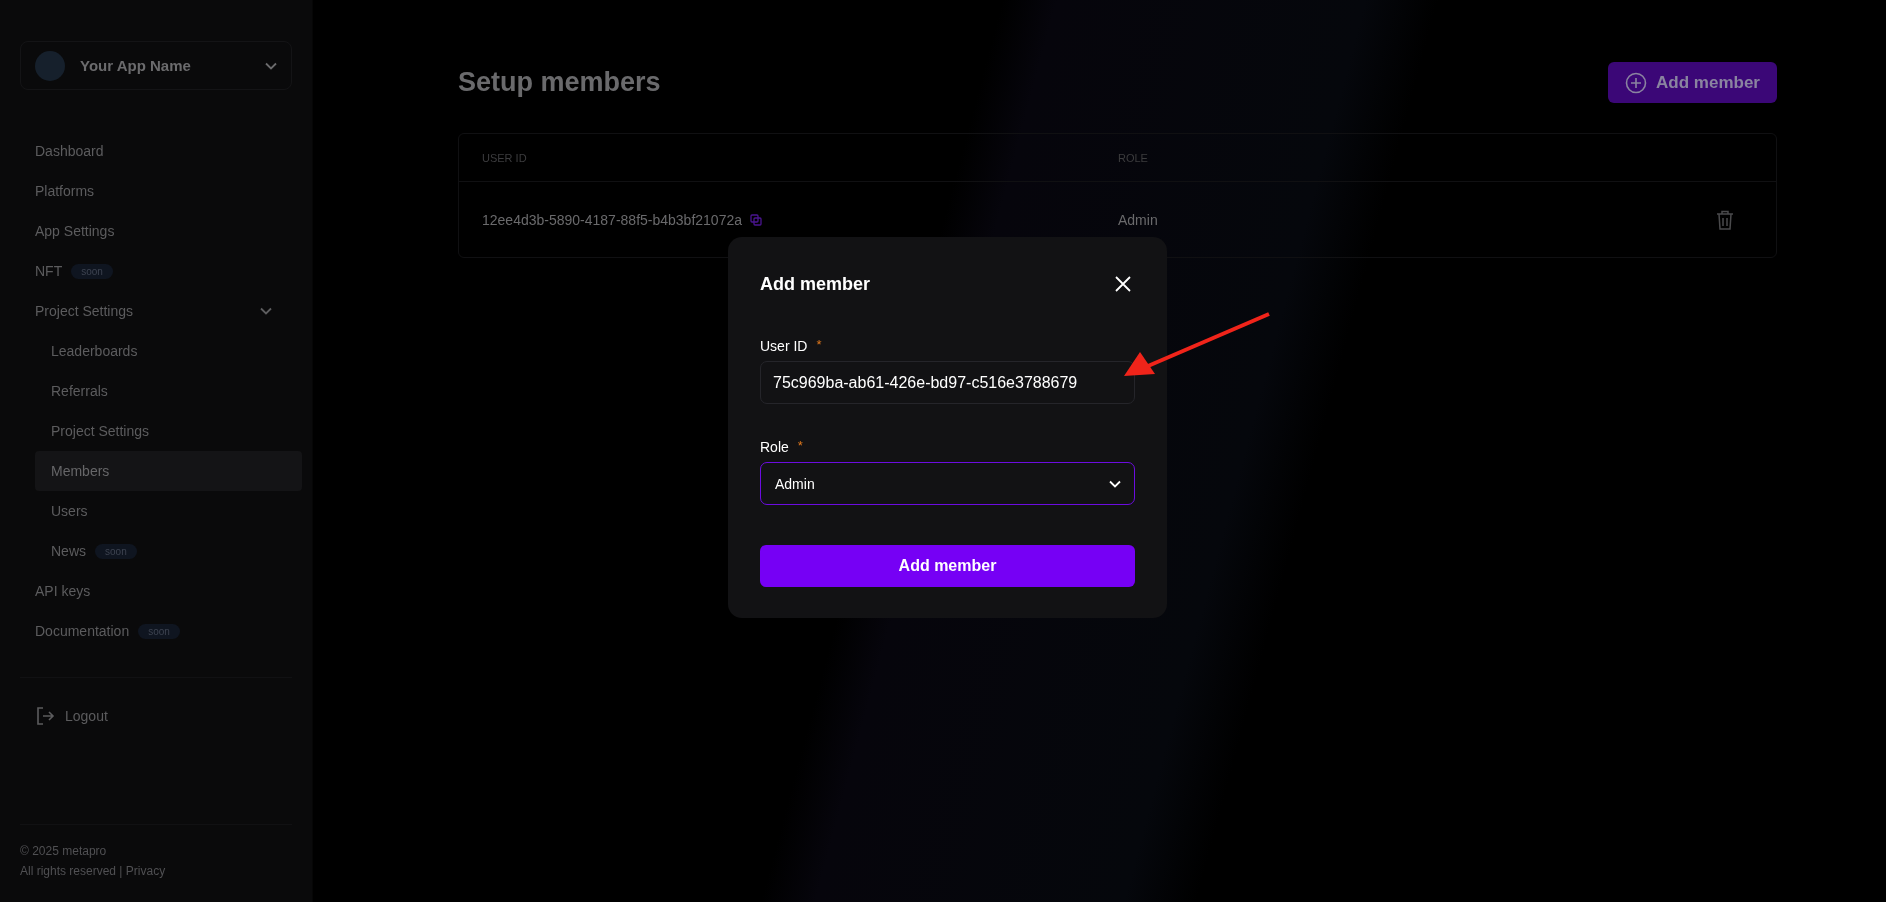  What do you see at coordinates (71, 871) in the screenshot?
I see `rights-text: All rights reserved |` at bounding box center [71, 871].